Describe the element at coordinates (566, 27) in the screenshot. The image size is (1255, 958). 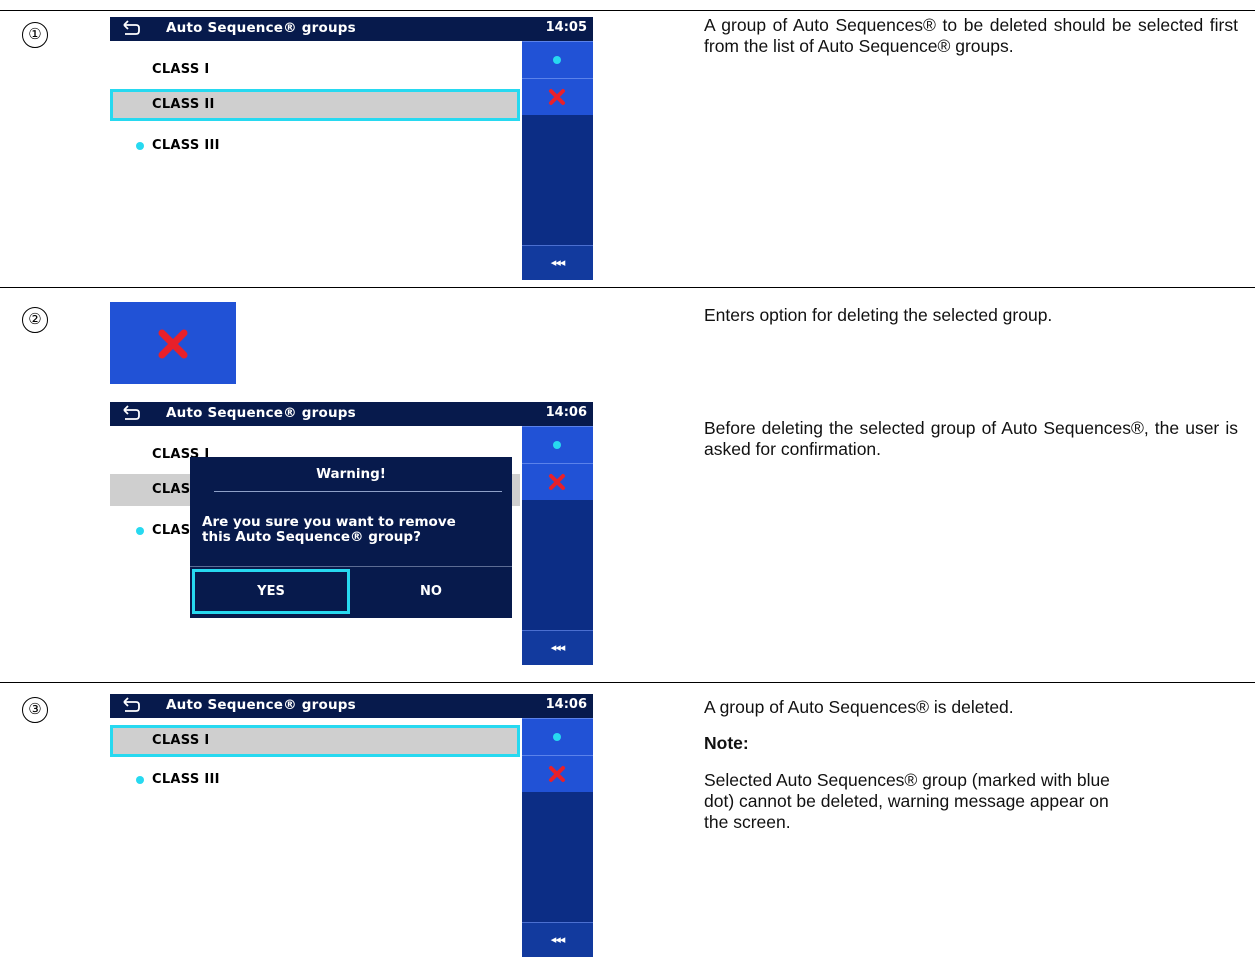
I see `clock: 14:05` at that location.